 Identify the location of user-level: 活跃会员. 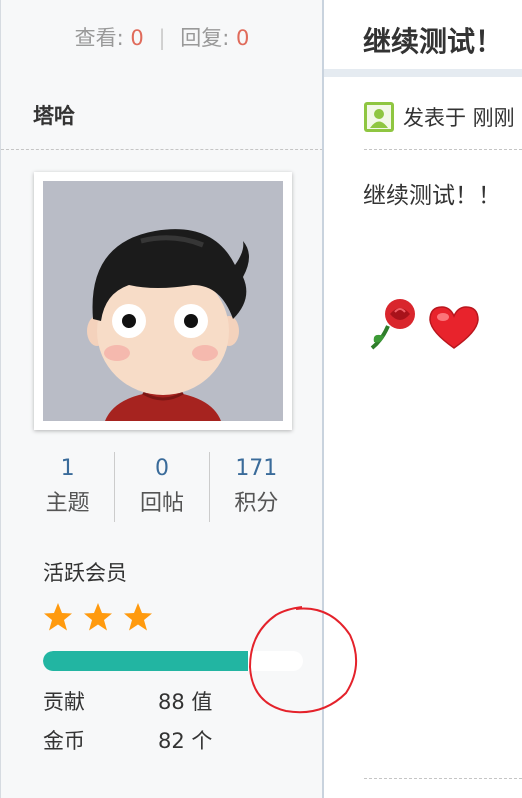
(85, 572).